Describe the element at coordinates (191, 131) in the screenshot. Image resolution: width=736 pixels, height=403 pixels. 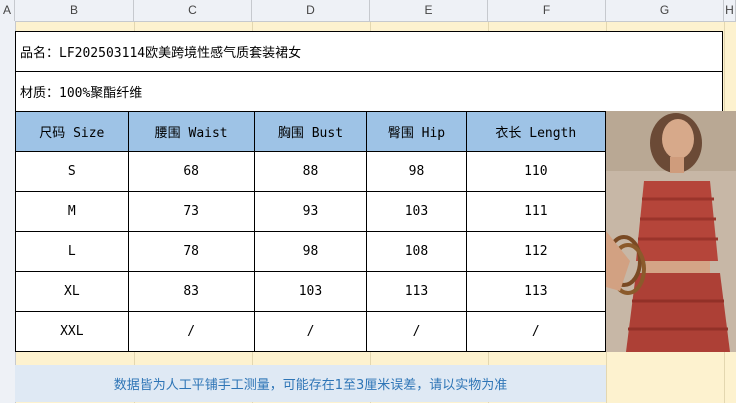
I see `header-waist: 腰围 Waist` at that location.